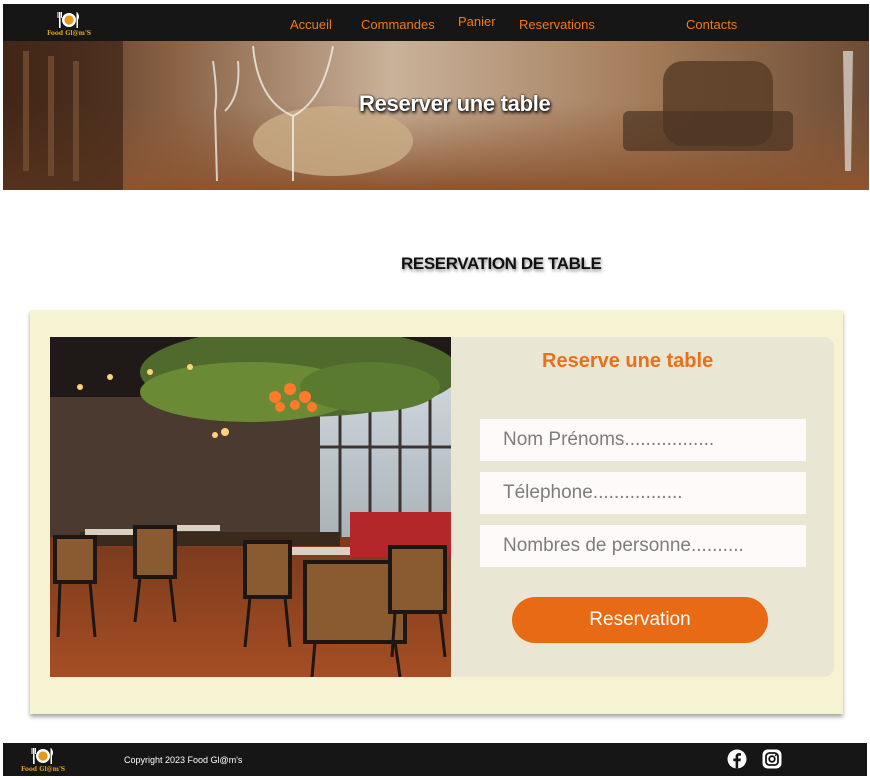 Image resolution: width=870 pixels, height=778 pixels. What do you see at coordinates (311, 24) in the screenshot?
I see `nav-link-accueil: Accueil` at bounding box center [311, 24].